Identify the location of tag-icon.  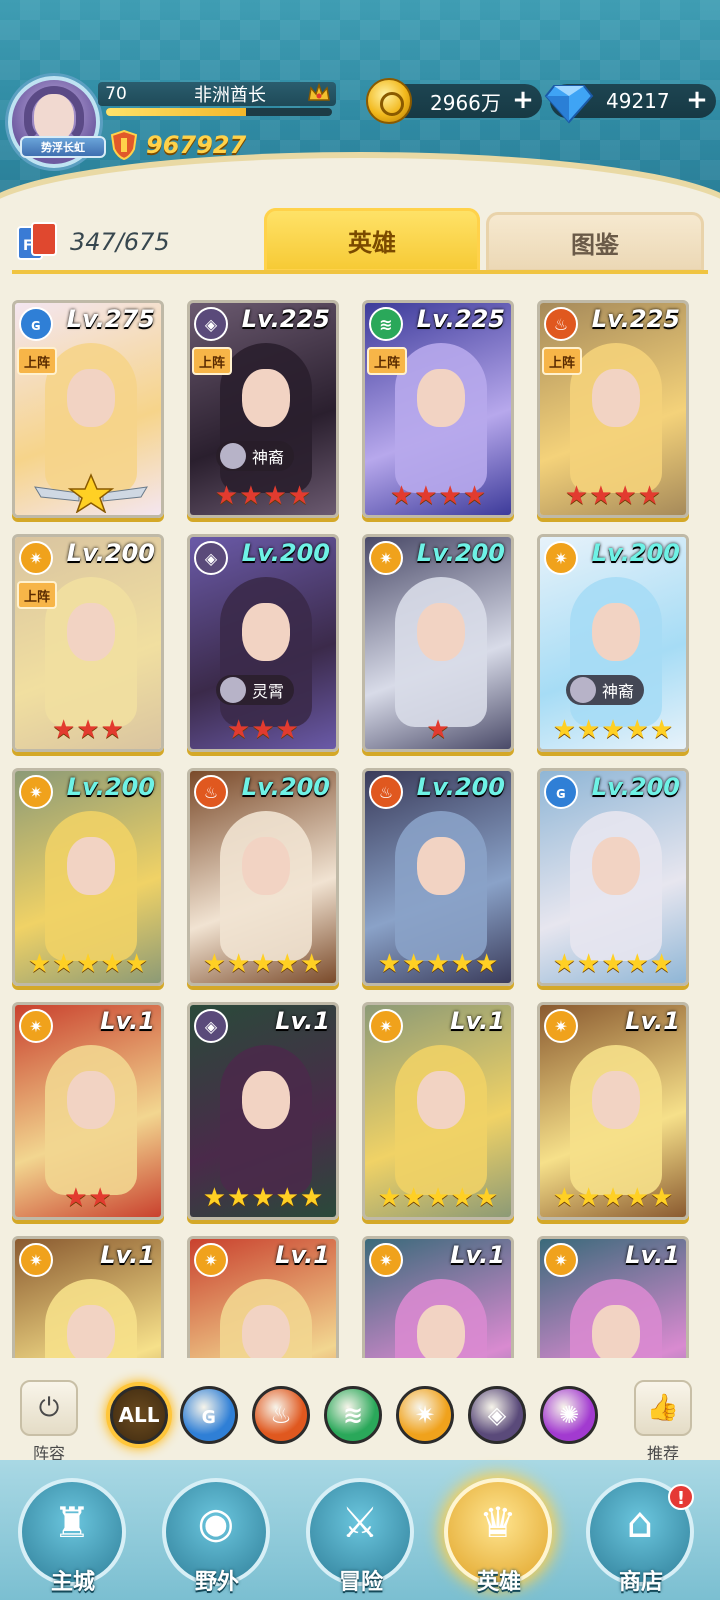
(233, 456).